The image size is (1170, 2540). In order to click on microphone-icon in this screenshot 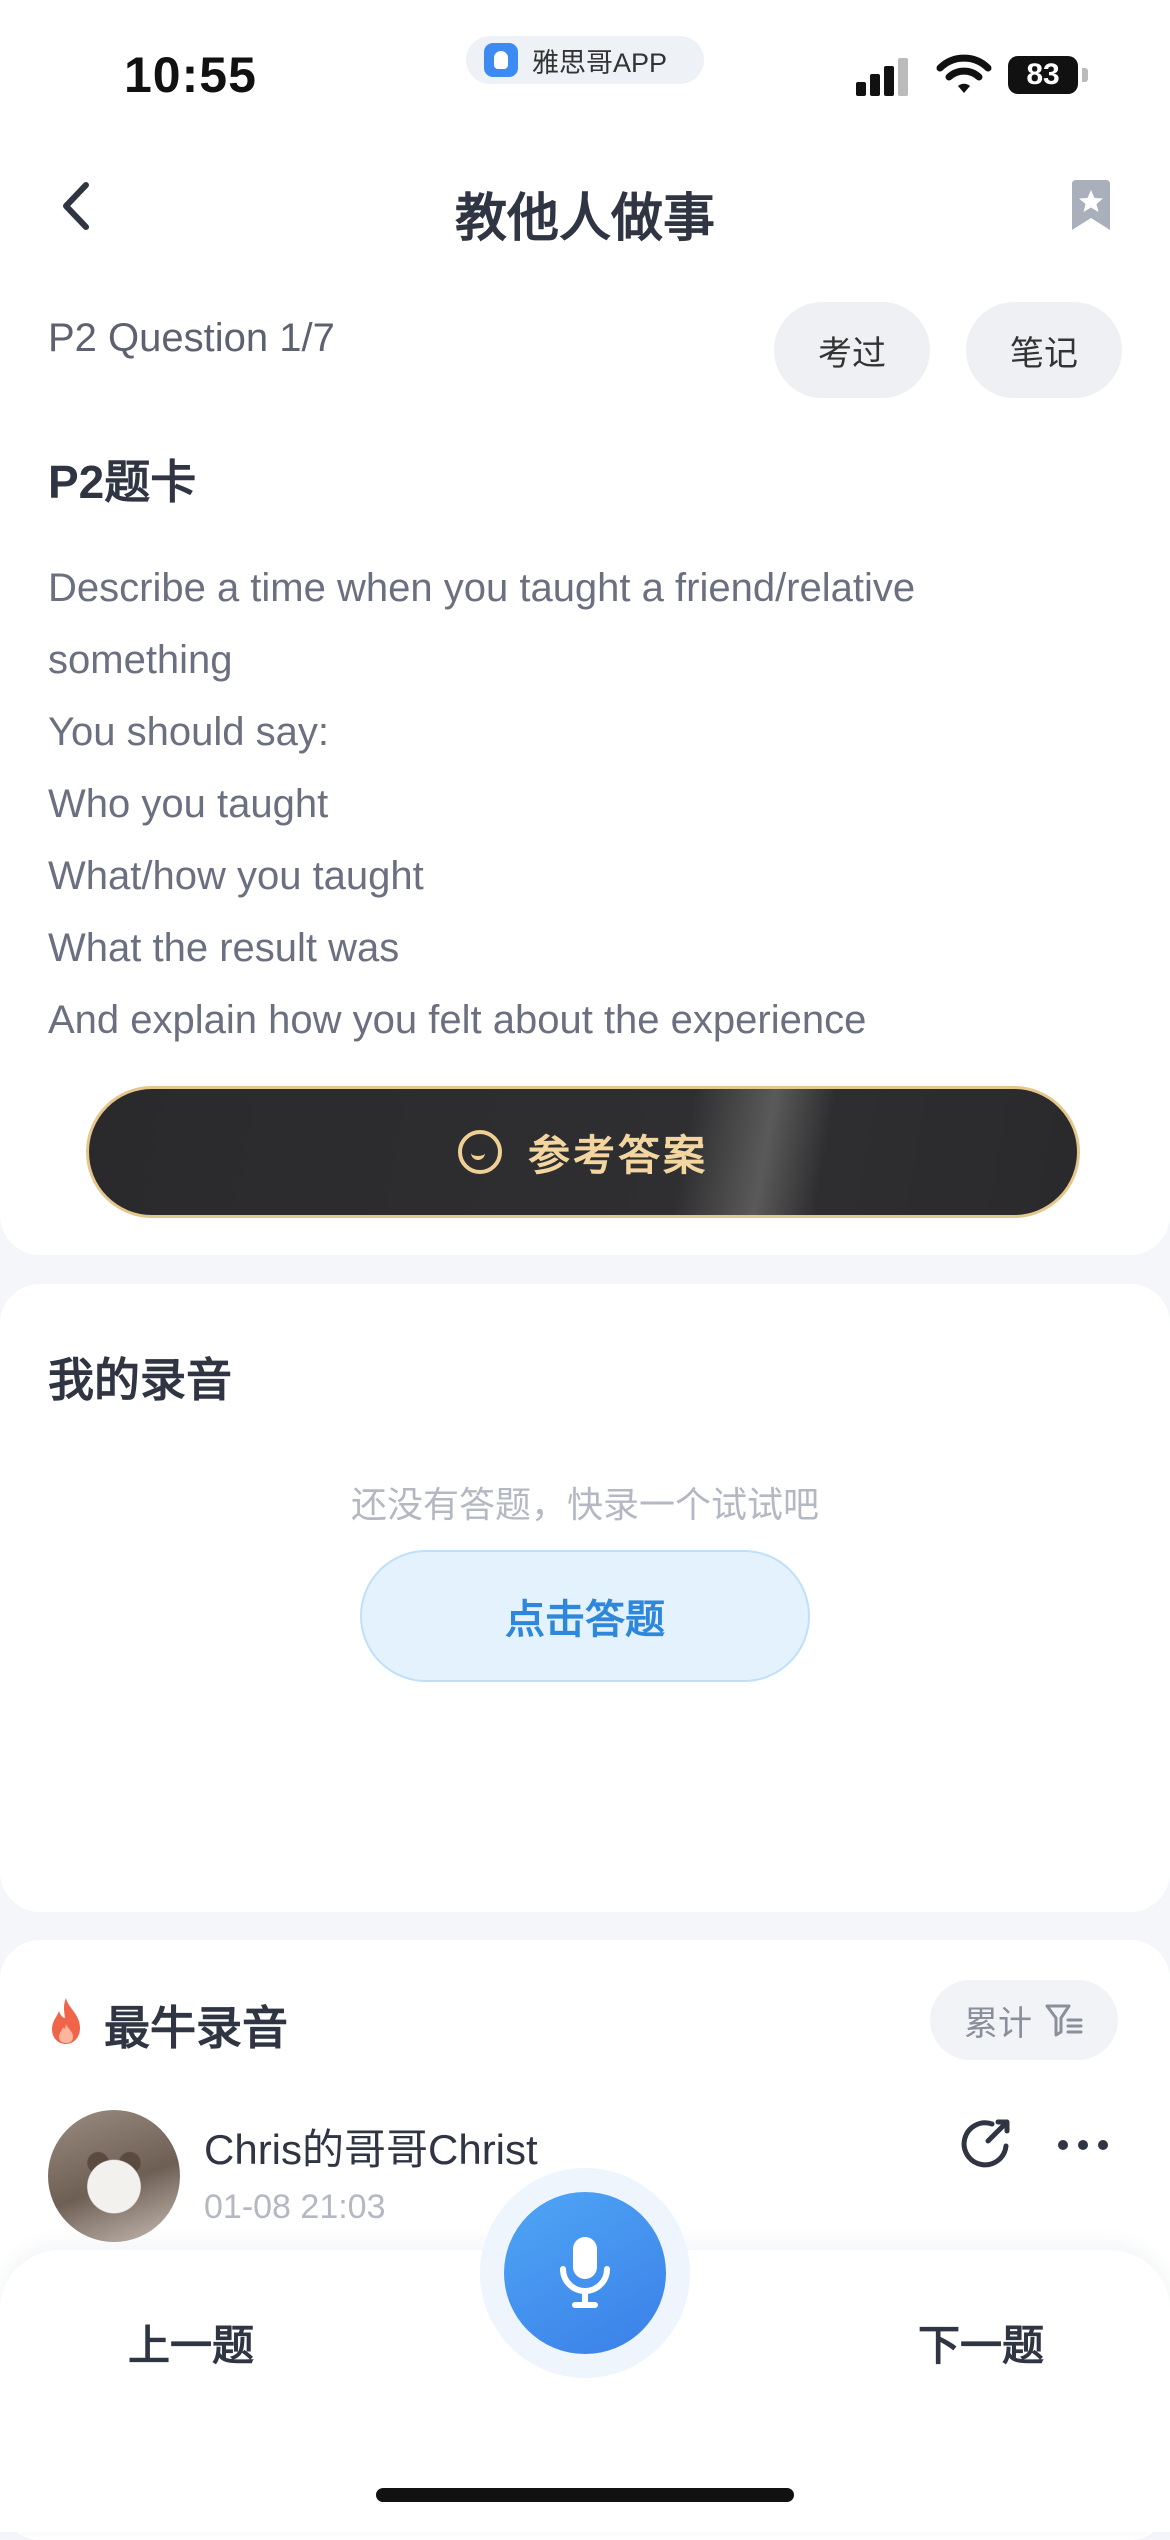, I will do `click(585, 2272)`.